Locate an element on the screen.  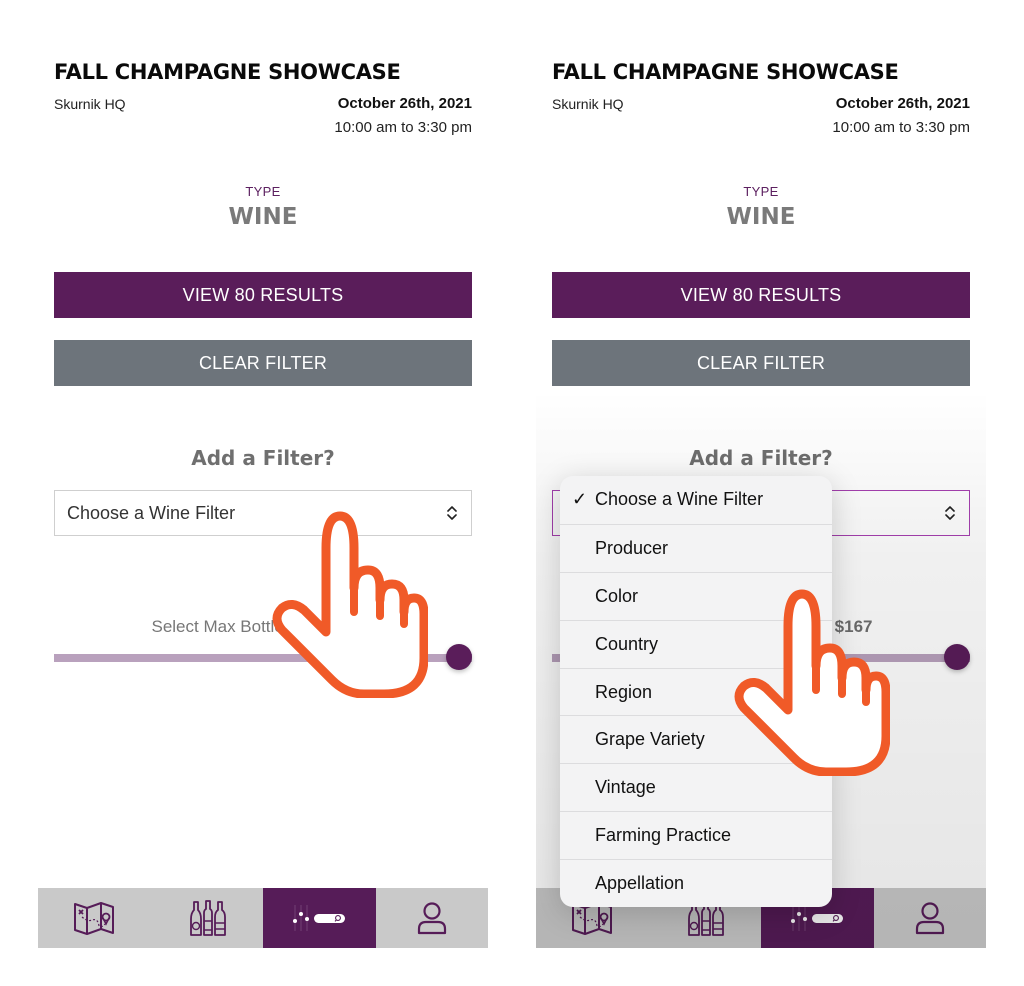
nav-wines is located at coordinates (207, 918).